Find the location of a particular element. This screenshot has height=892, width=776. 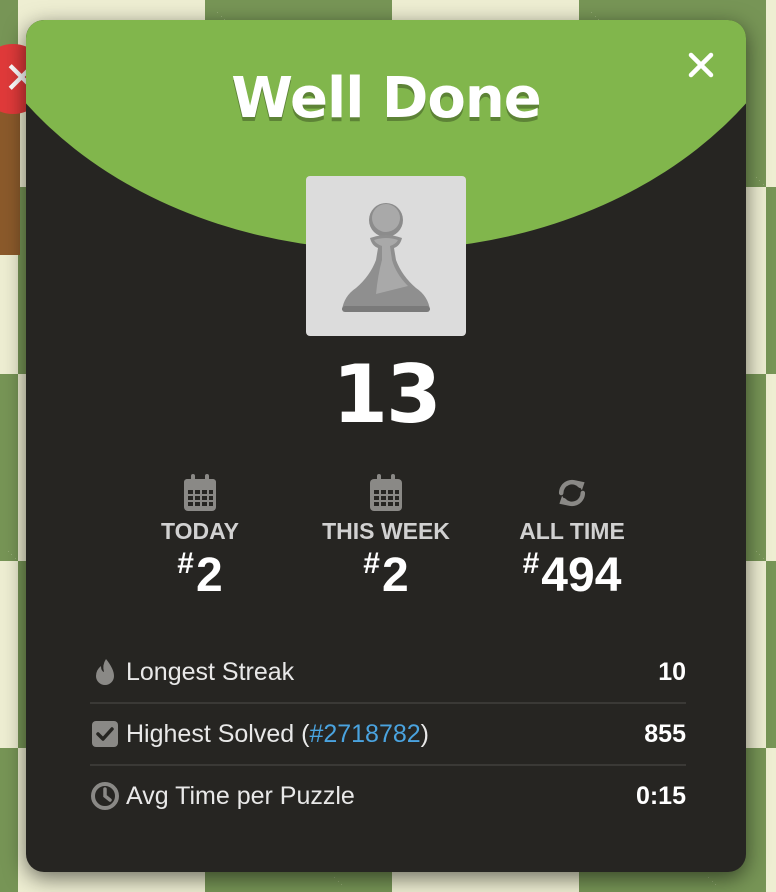

rank-this-week: THIS WEEK #2 is located at coordinates (386, 537).